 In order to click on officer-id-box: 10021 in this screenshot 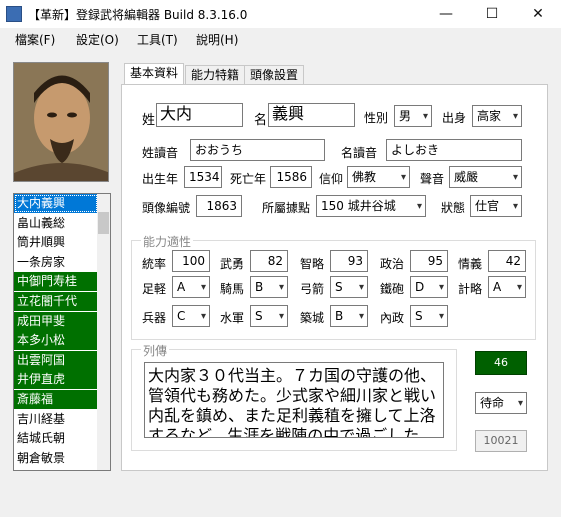, I will do `click(501, 441)`.